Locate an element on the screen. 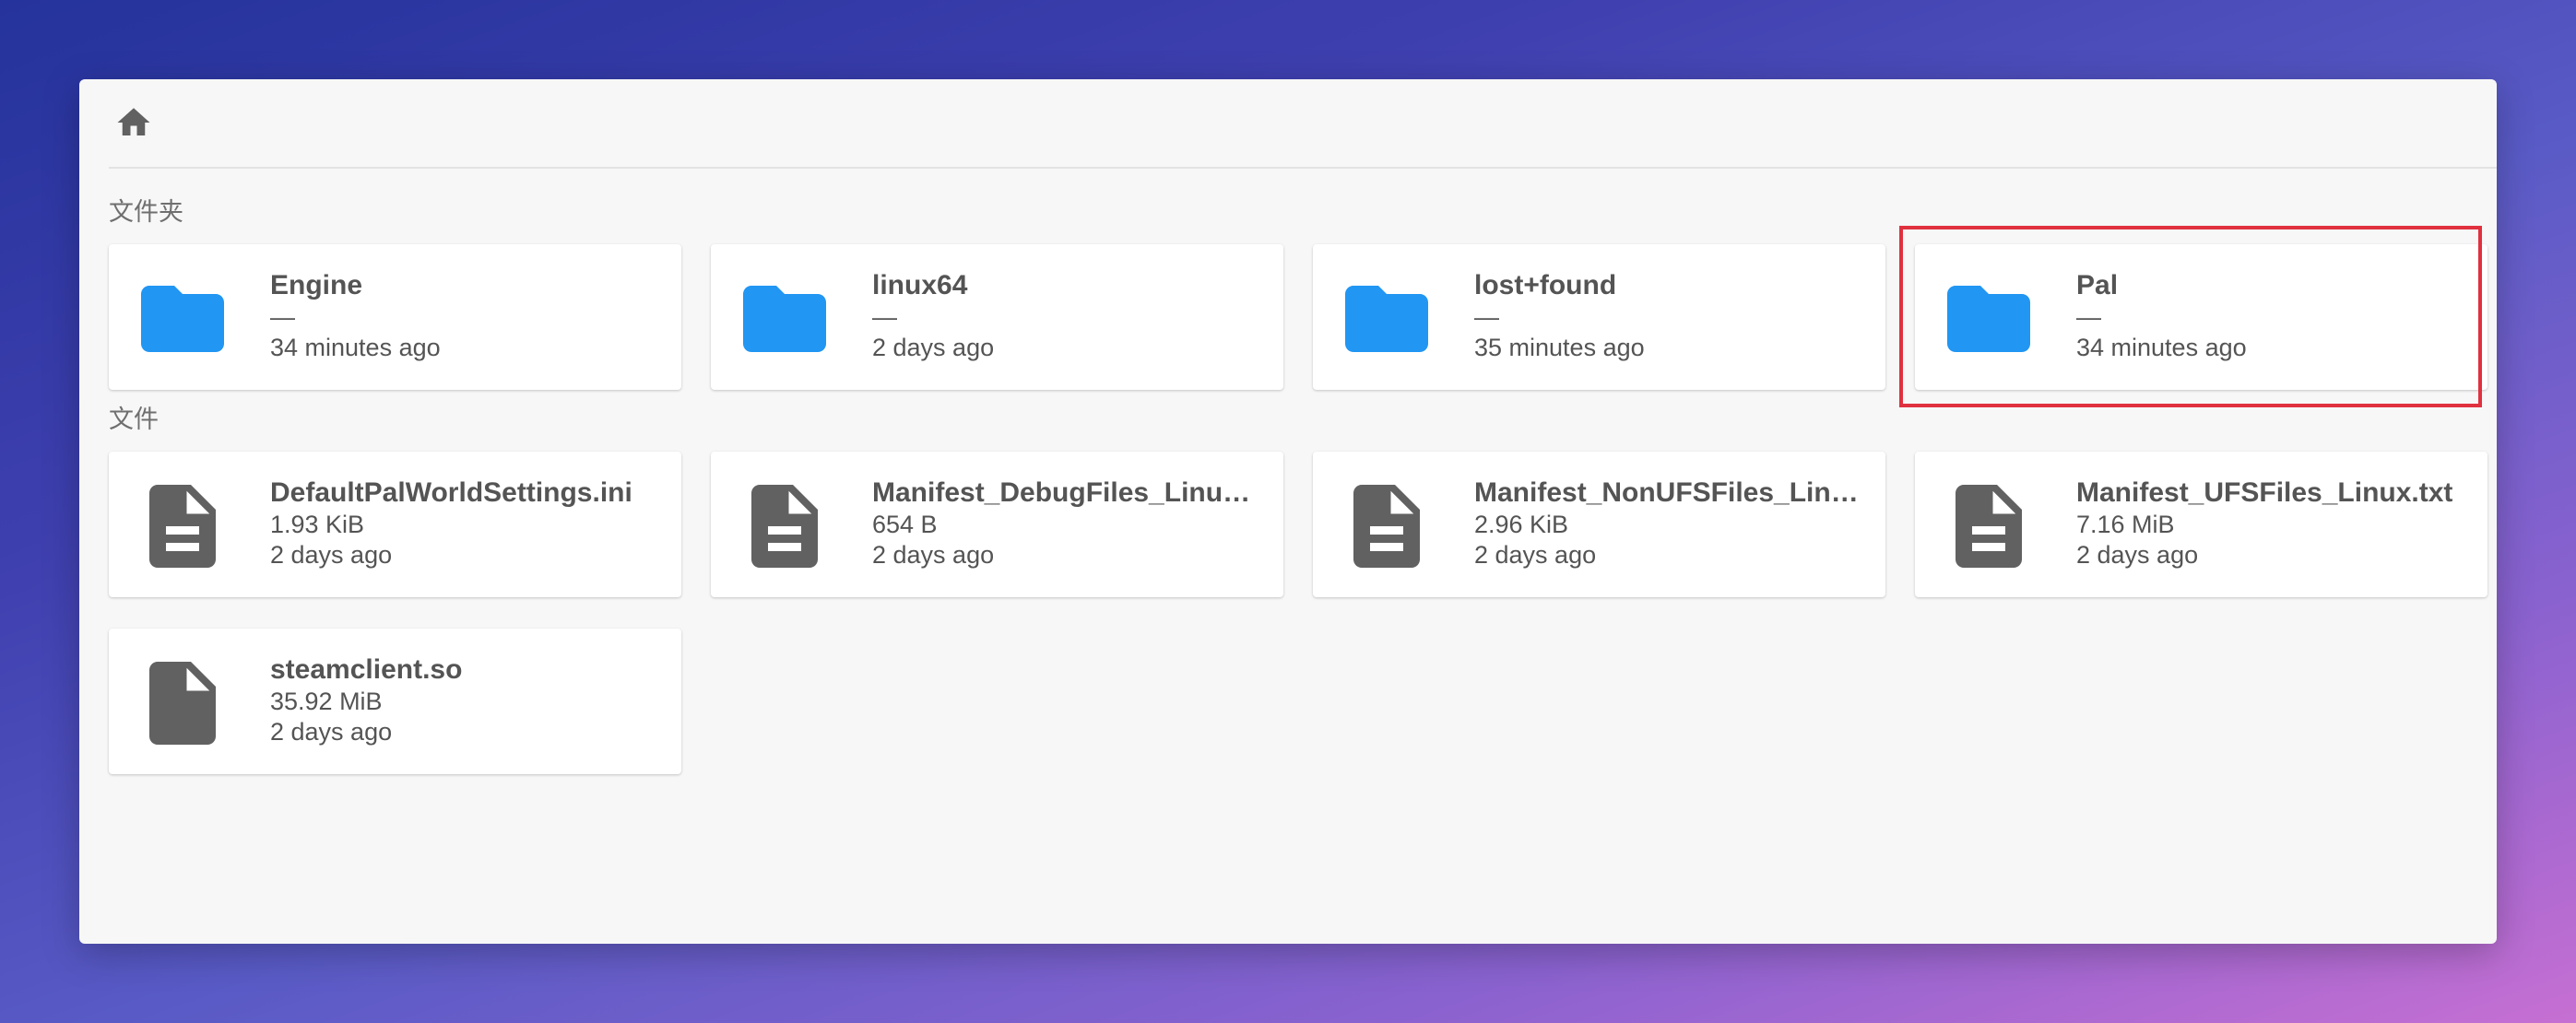  item-name: lost+found is located at coordinates (1545, 285).